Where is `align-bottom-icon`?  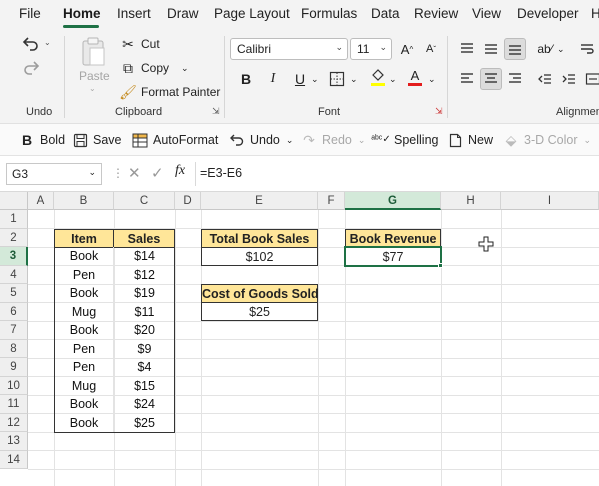
align-bottom-icon is located at coordinates (515, 49).